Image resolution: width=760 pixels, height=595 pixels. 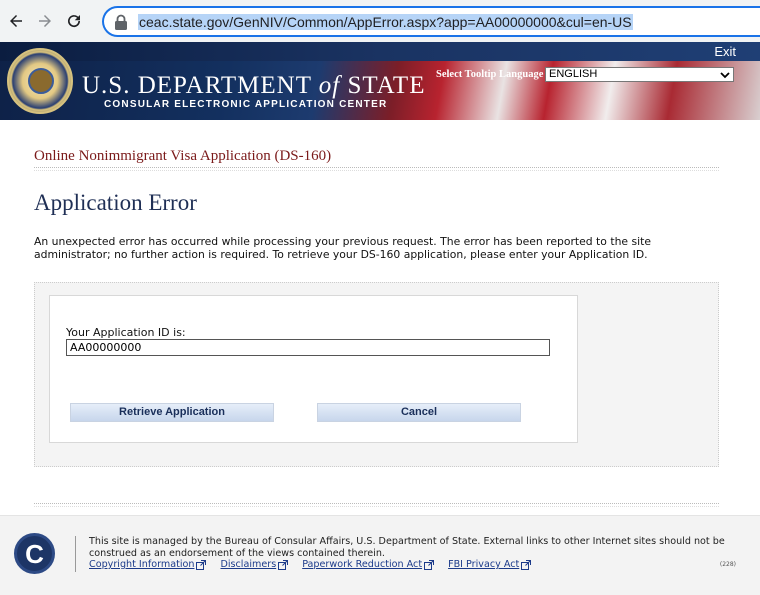 I want to click on forward-button, so click(x=45, y=21).